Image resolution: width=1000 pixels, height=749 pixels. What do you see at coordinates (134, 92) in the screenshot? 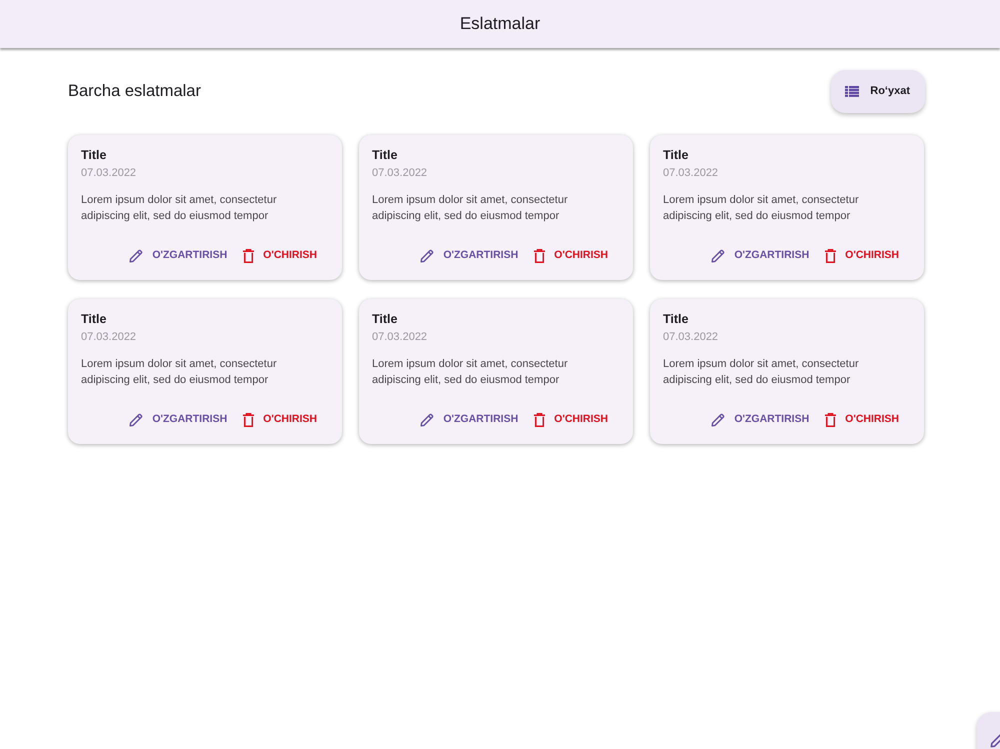
I see `page-heading: Barcha eslatmalar` at bounding box center [134, 92].